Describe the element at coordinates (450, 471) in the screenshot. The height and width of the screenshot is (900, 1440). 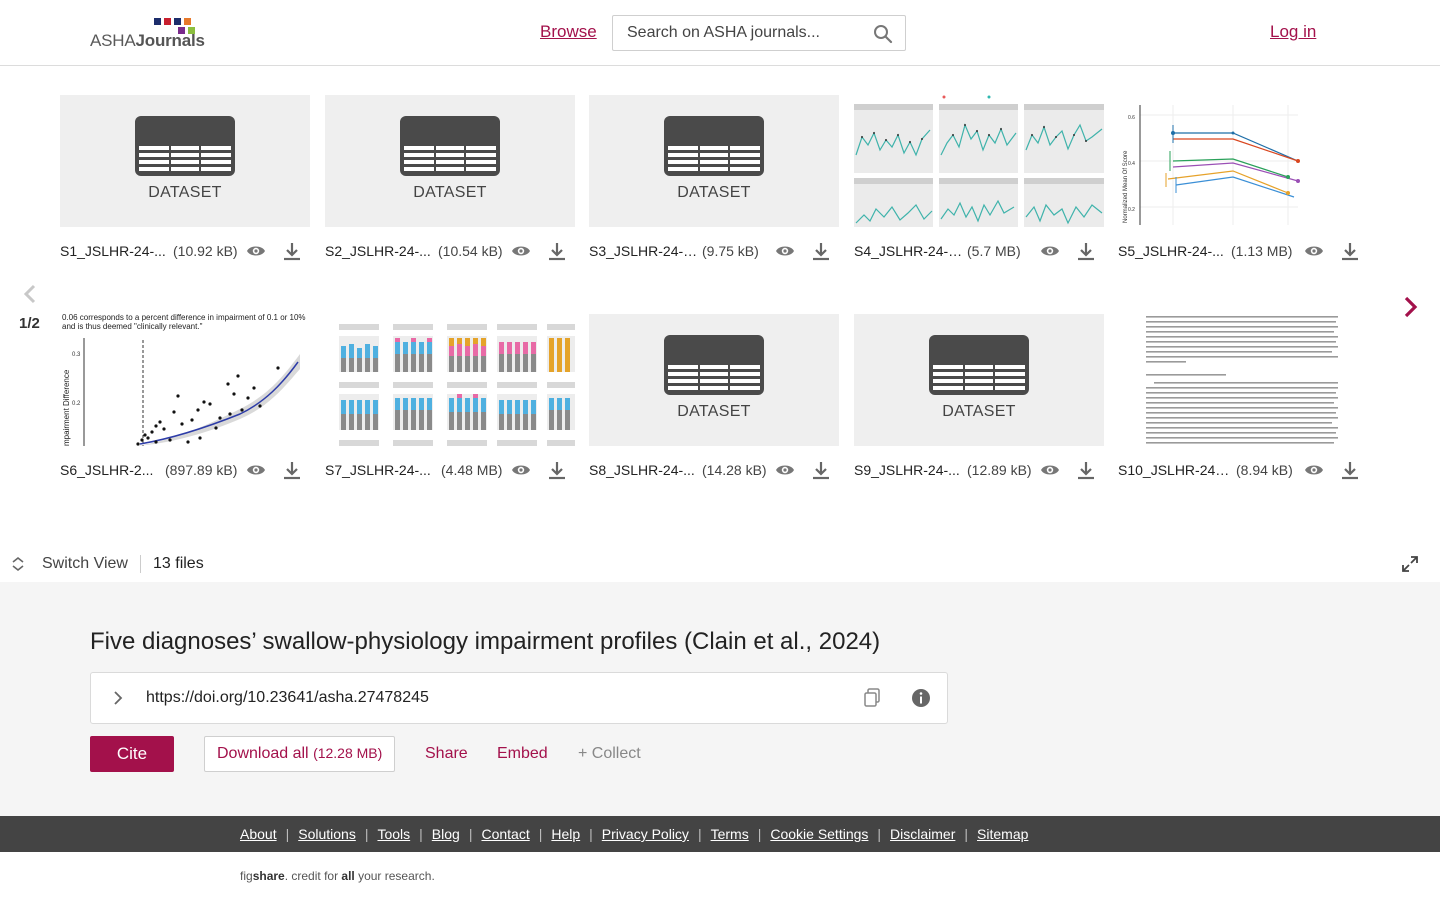
I see `file-info-row: S7_JSLHR-24-... (4.48 MB)` at that location.